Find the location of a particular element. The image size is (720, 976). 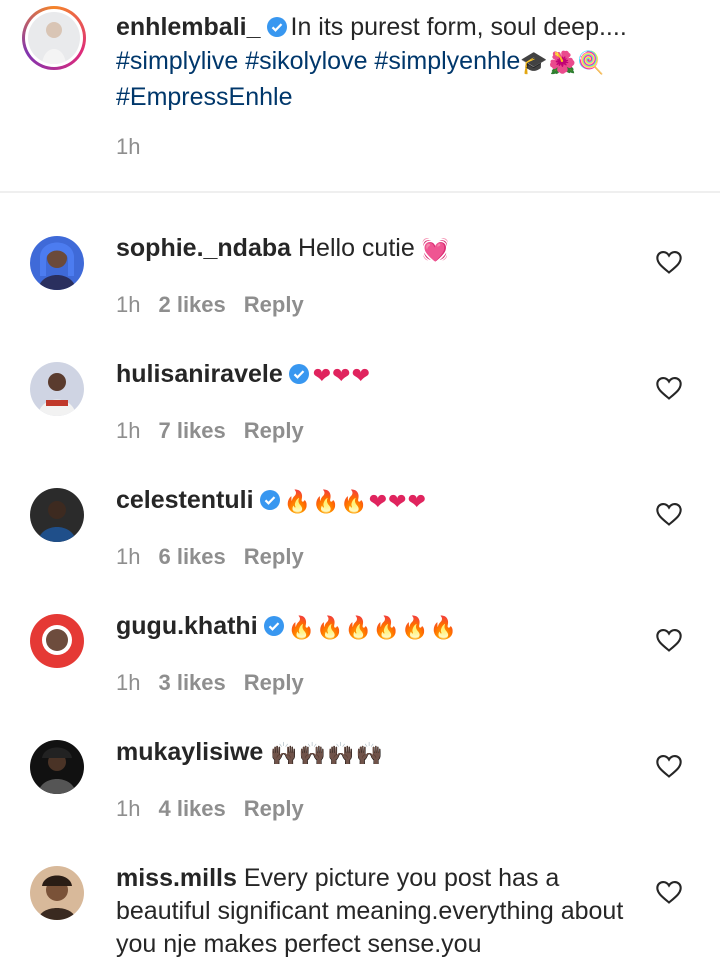

comment-meta: 1h 2 likes Reply is located at coordinates (219, 305).